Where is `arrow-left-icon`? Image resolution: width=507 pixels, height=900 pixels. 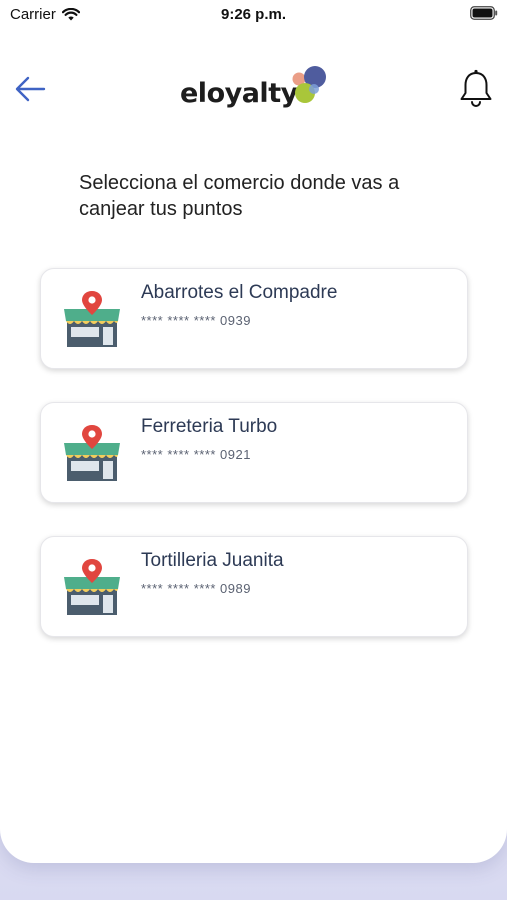
arrow-left-icon is located at coordinates (30, 89).